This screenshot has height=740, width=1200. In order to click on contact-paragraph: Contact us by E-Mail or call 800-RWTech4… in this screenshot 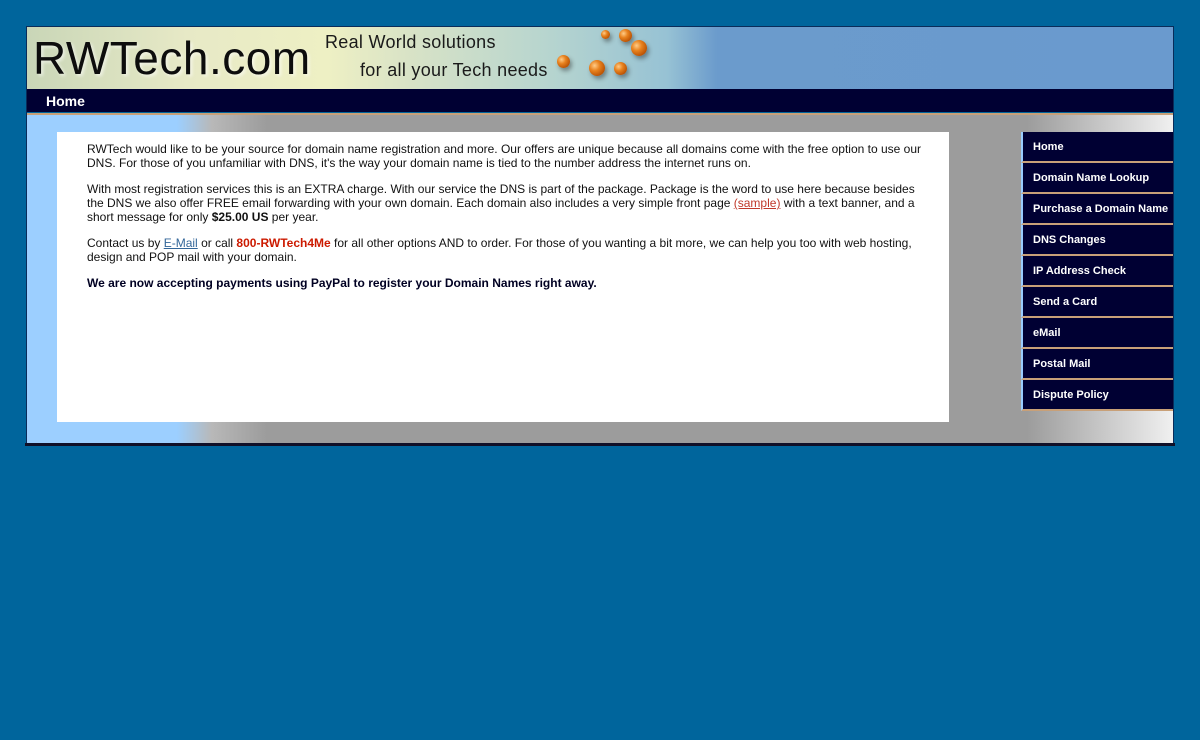, I will do `click(499, 250)`.